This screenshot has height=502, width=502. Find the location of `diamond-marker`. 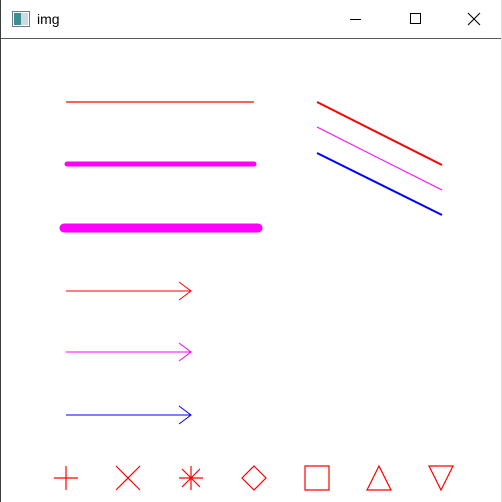

diamond-marker is located at coordinates (254, 478).